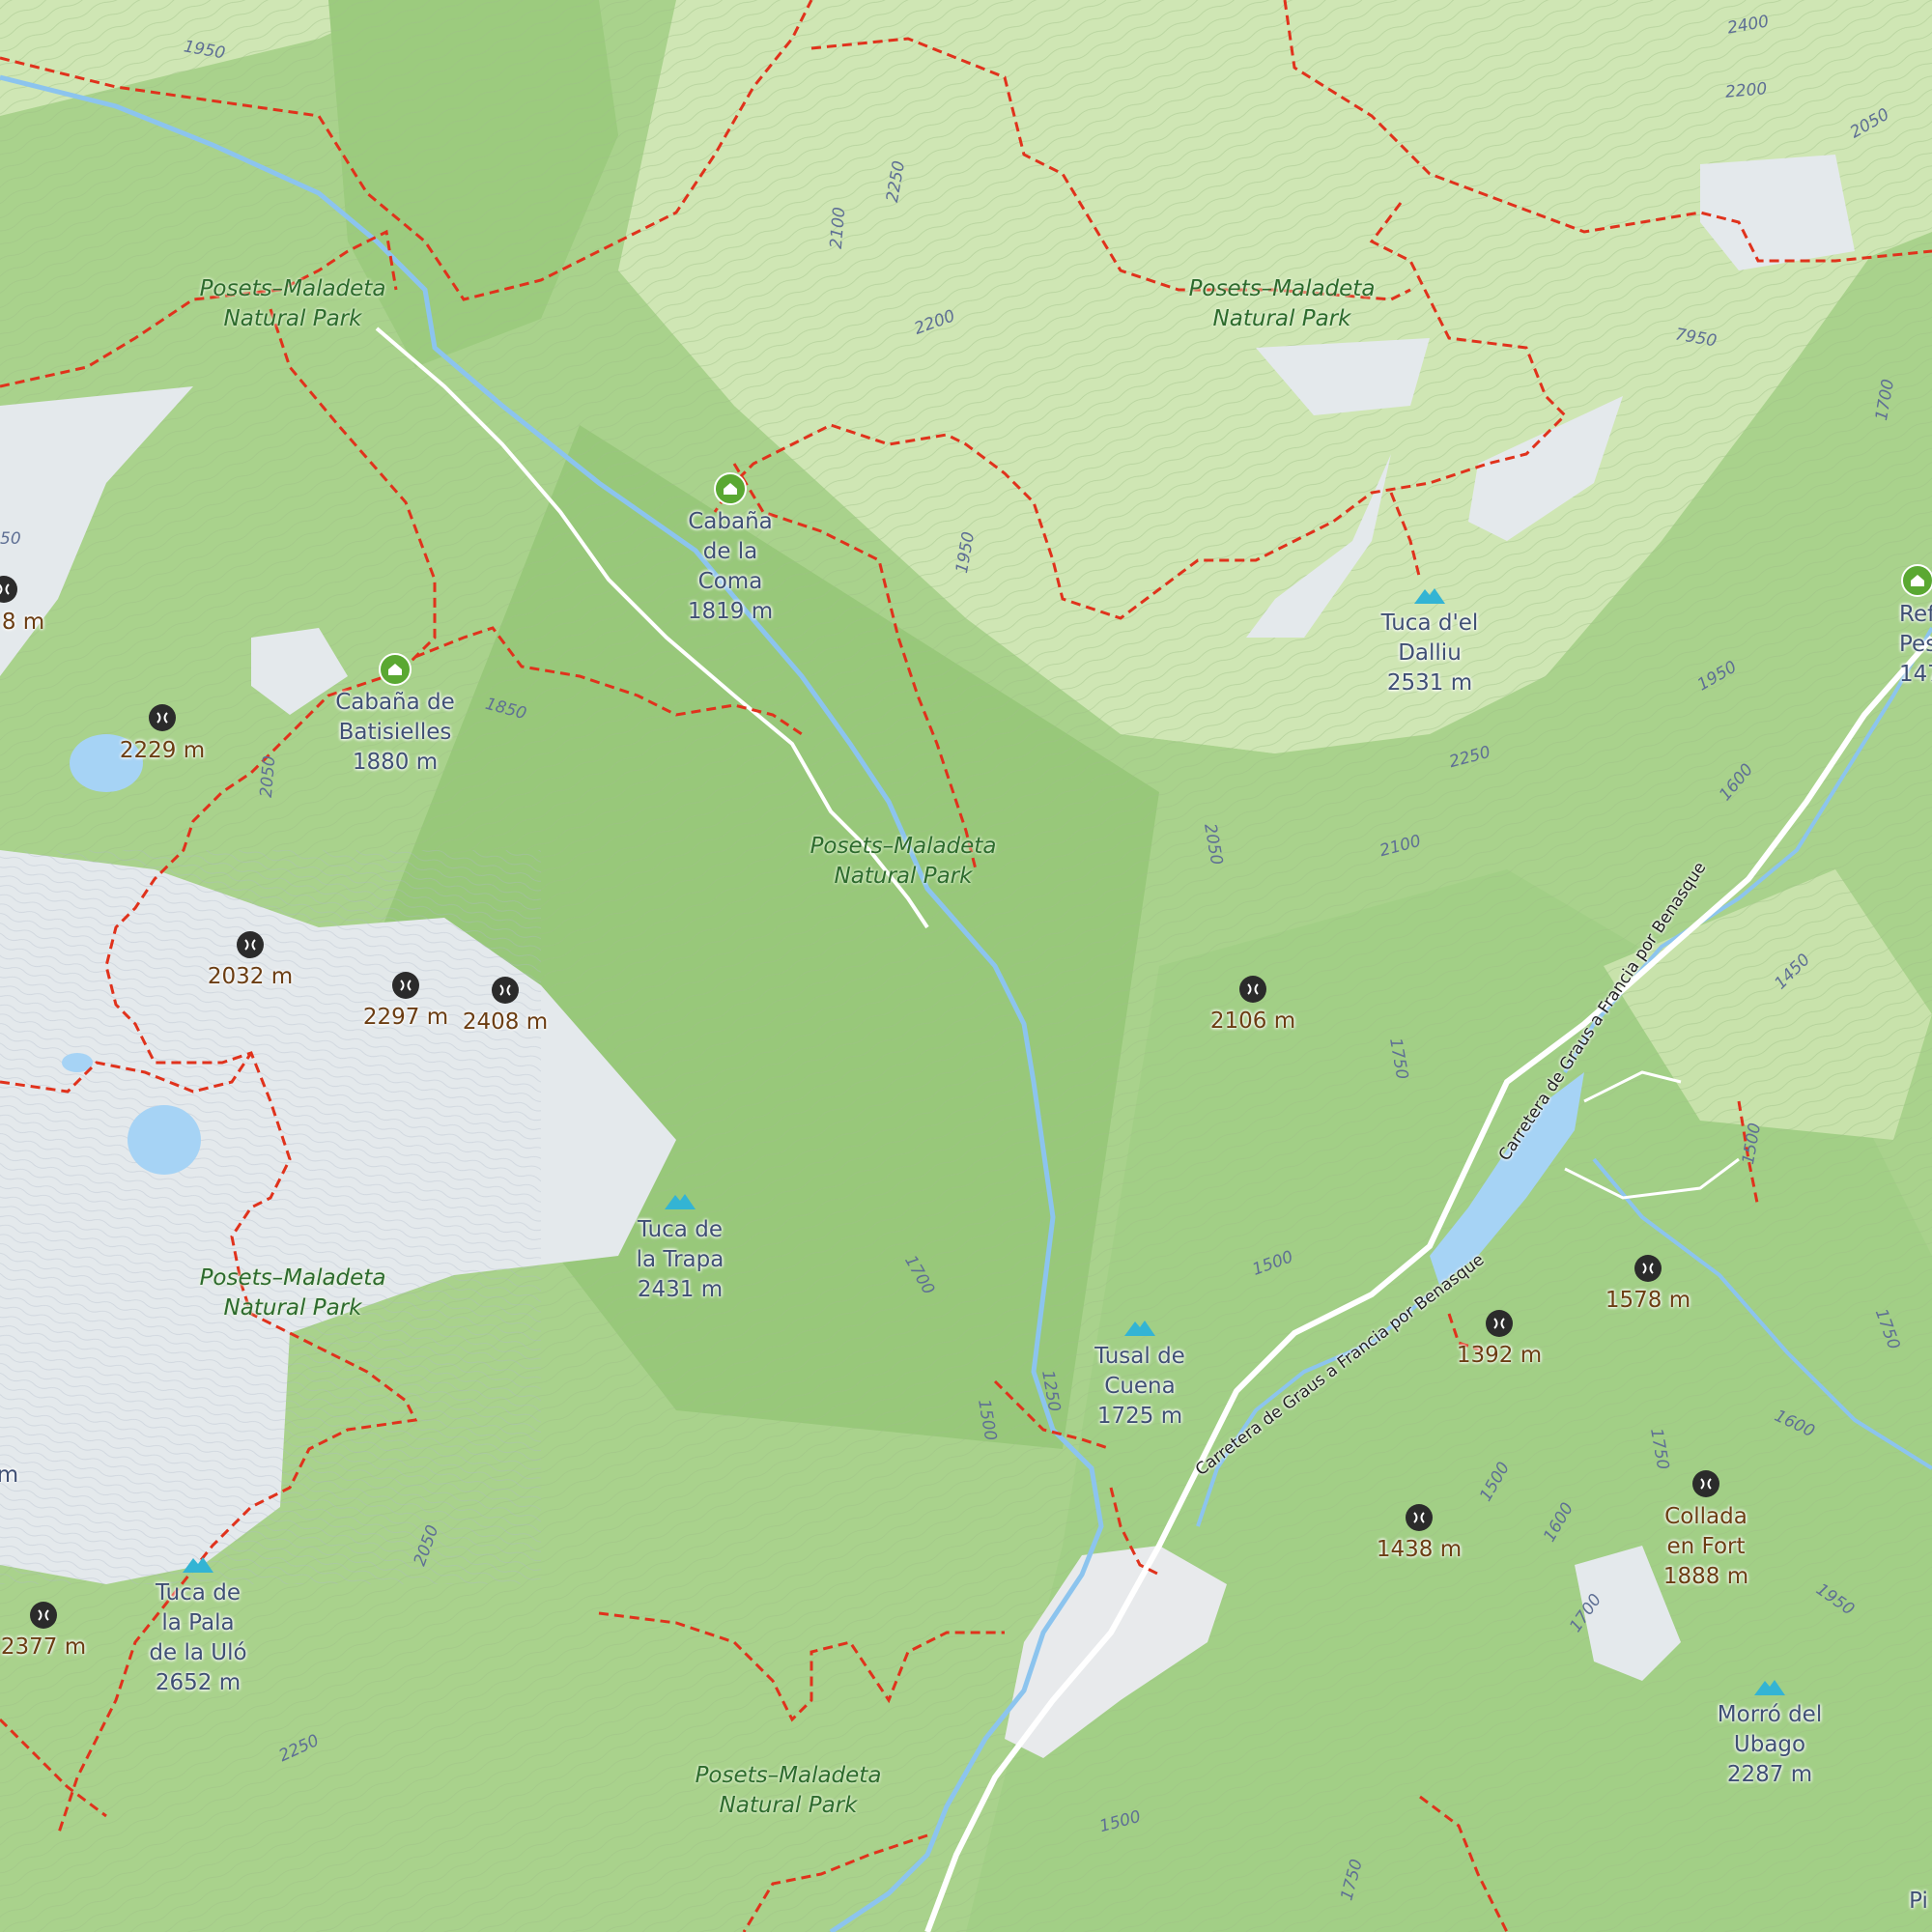 The image size is (1932, 1932). Describe the element at coordinates (505, 1022) in the screenshot. I see `pass-label: 2408 m` at that location.